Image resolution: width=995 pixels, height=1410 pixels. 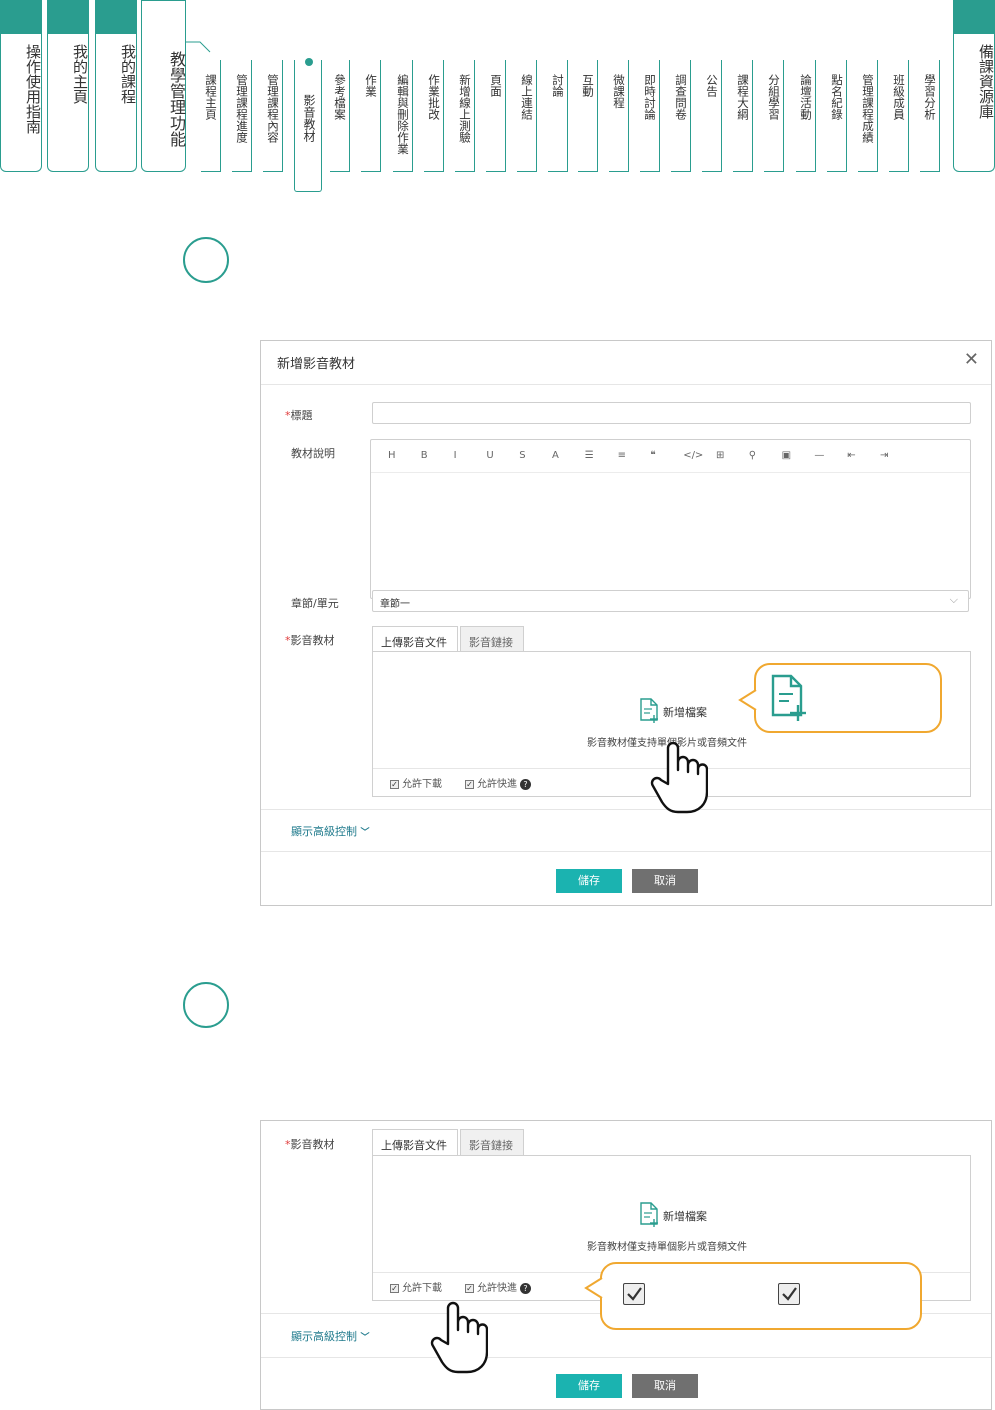 I want to click on media-label-text: 影音教材, so click(x=312, y=1144).